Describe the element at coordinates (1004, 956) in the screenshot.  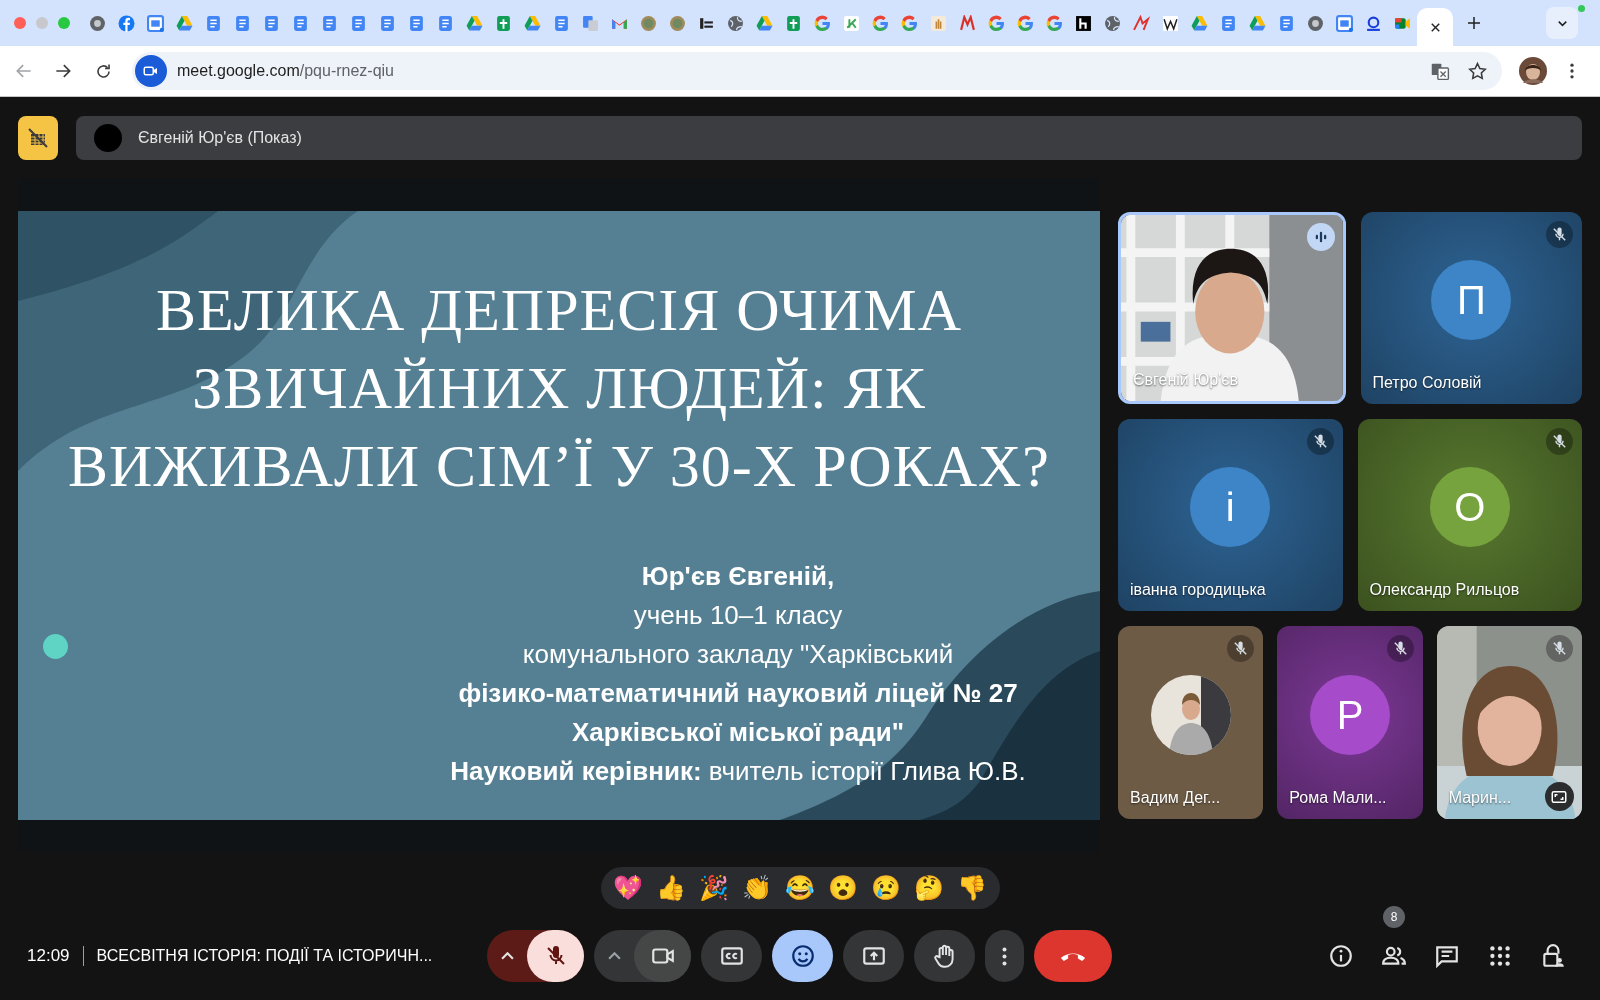
I see `more-options-button` at that location.